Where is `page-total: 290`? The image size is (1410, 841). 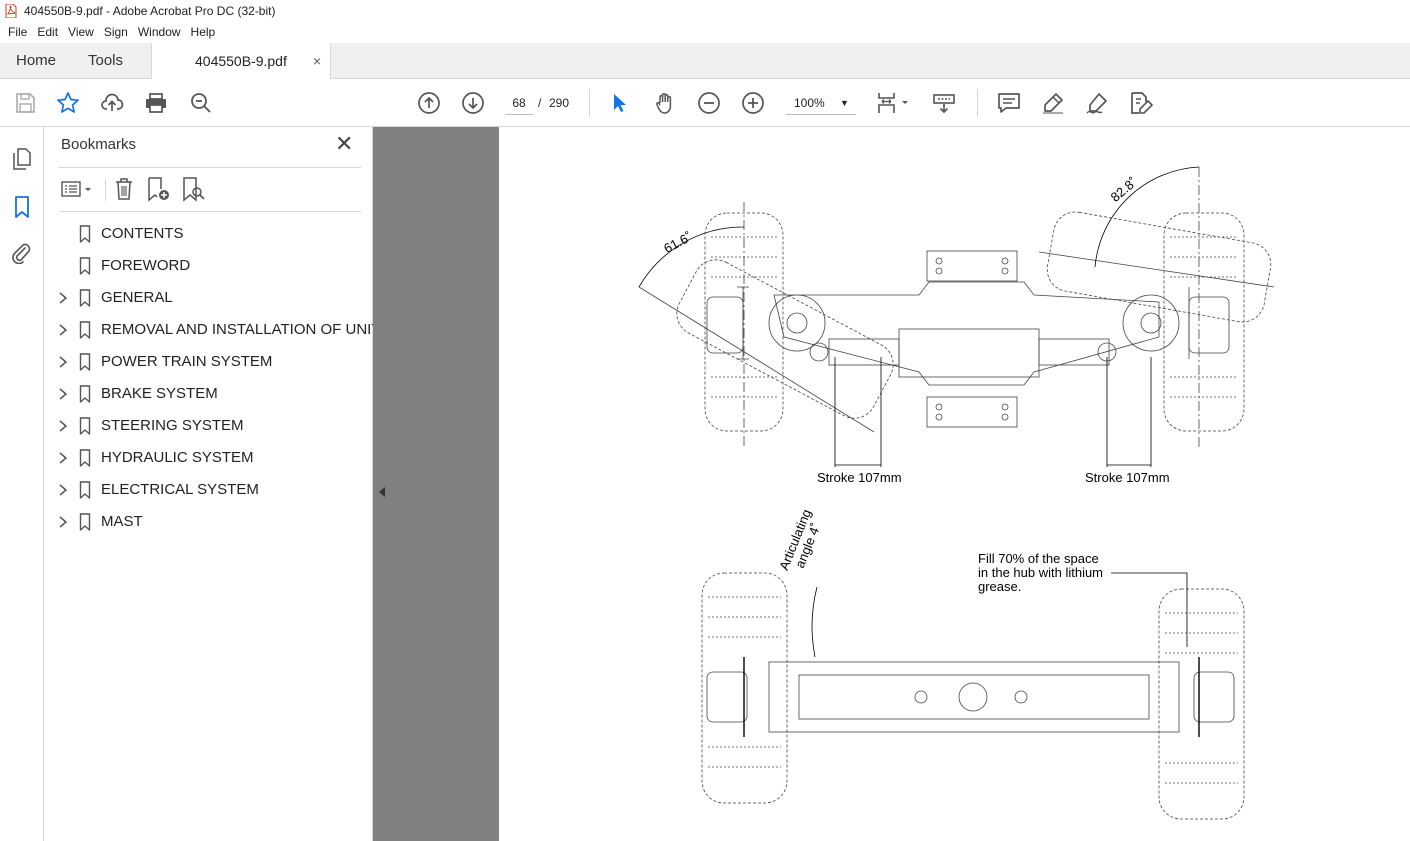
page-total: 290 is located at coordinates (559, 103).